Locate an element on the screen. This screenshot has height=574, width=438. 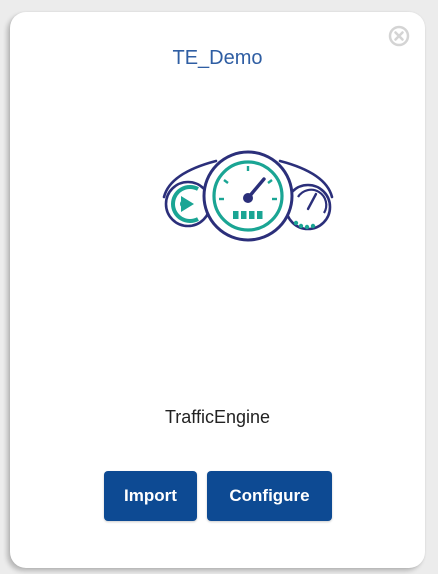
card-title: TE_Demo is located at coordinates (217, 58).